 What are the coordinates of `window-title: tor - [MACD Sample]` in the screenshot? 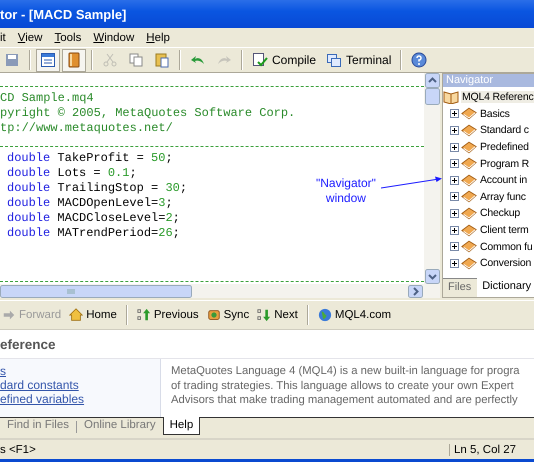 It's located at (63, 14).